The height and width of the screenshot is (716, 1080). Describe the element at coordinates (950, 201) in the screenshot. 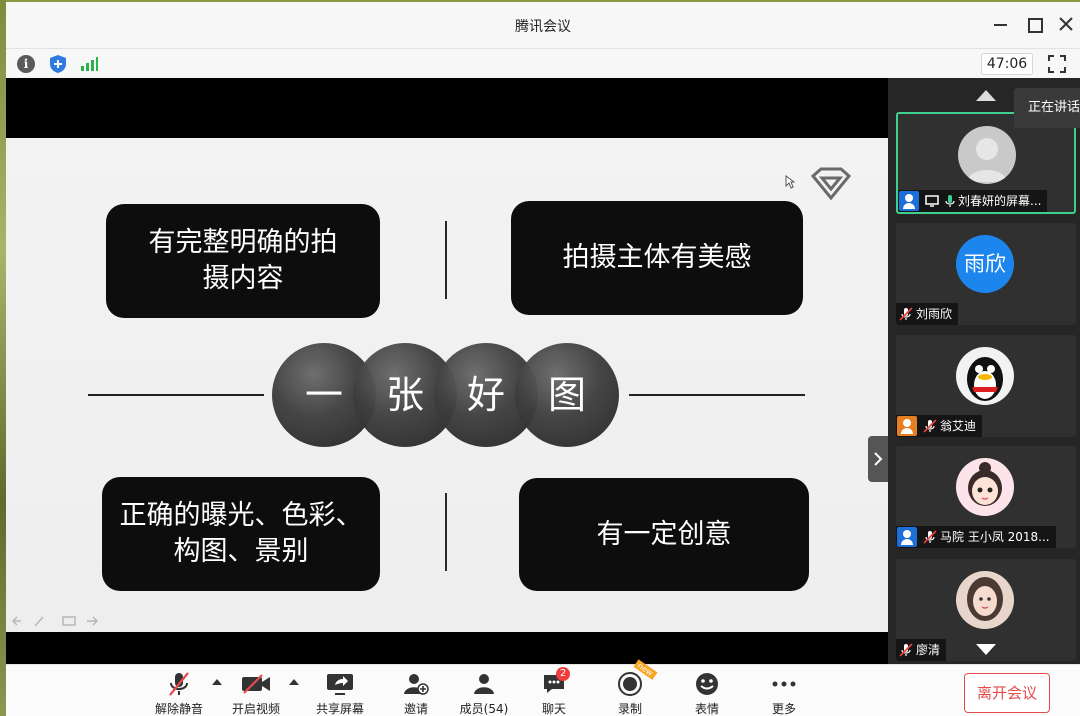

I see `microphone-on-icon` at that location.